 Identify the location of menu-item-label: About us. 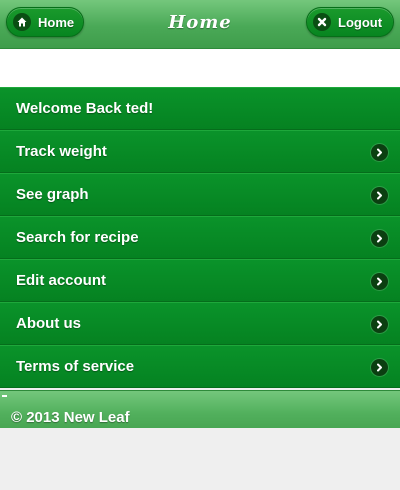
(48, 323).